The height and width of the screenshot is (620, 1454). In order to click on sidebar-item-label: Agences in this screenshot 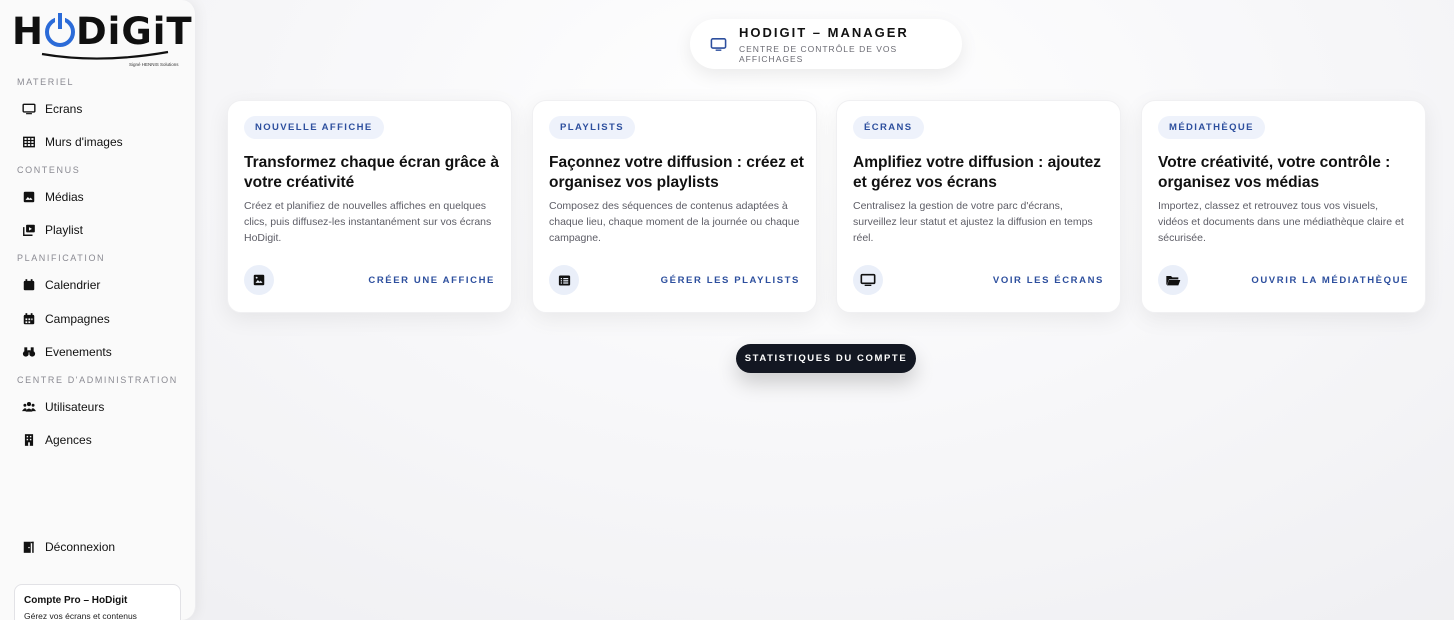, I will do `click(68, 440)`.